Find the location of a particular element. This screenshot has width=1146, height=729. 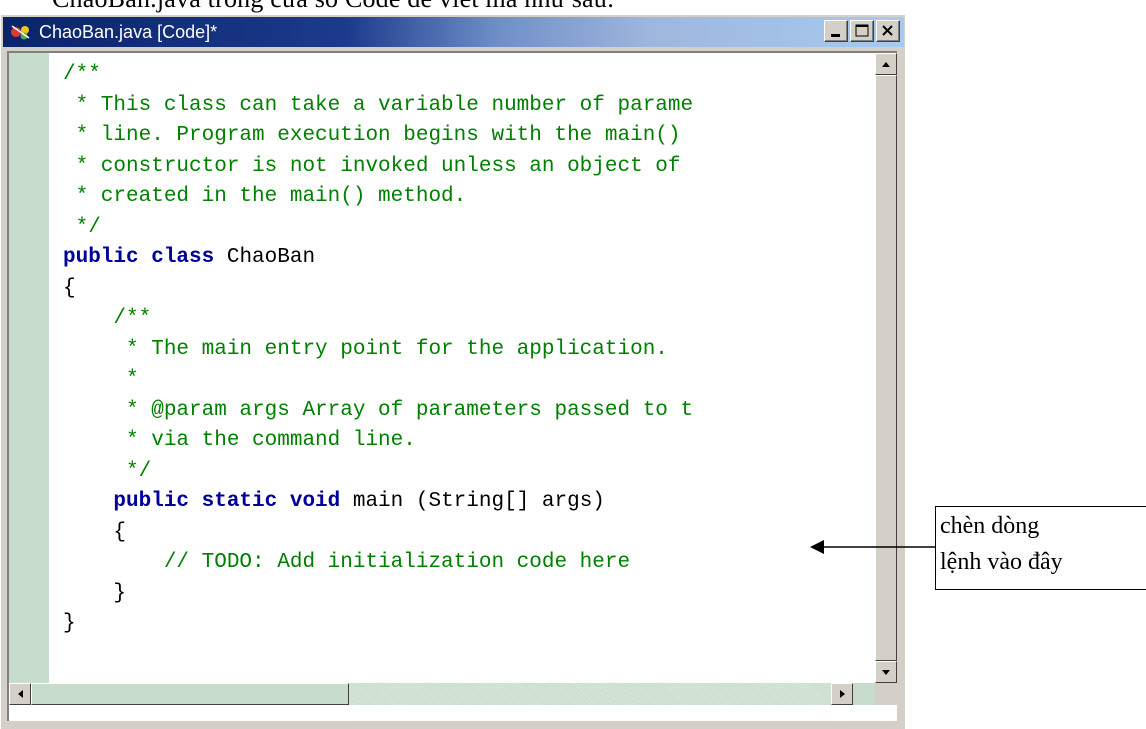

horizontal-scrollbar is located at coordinates (442, 694).